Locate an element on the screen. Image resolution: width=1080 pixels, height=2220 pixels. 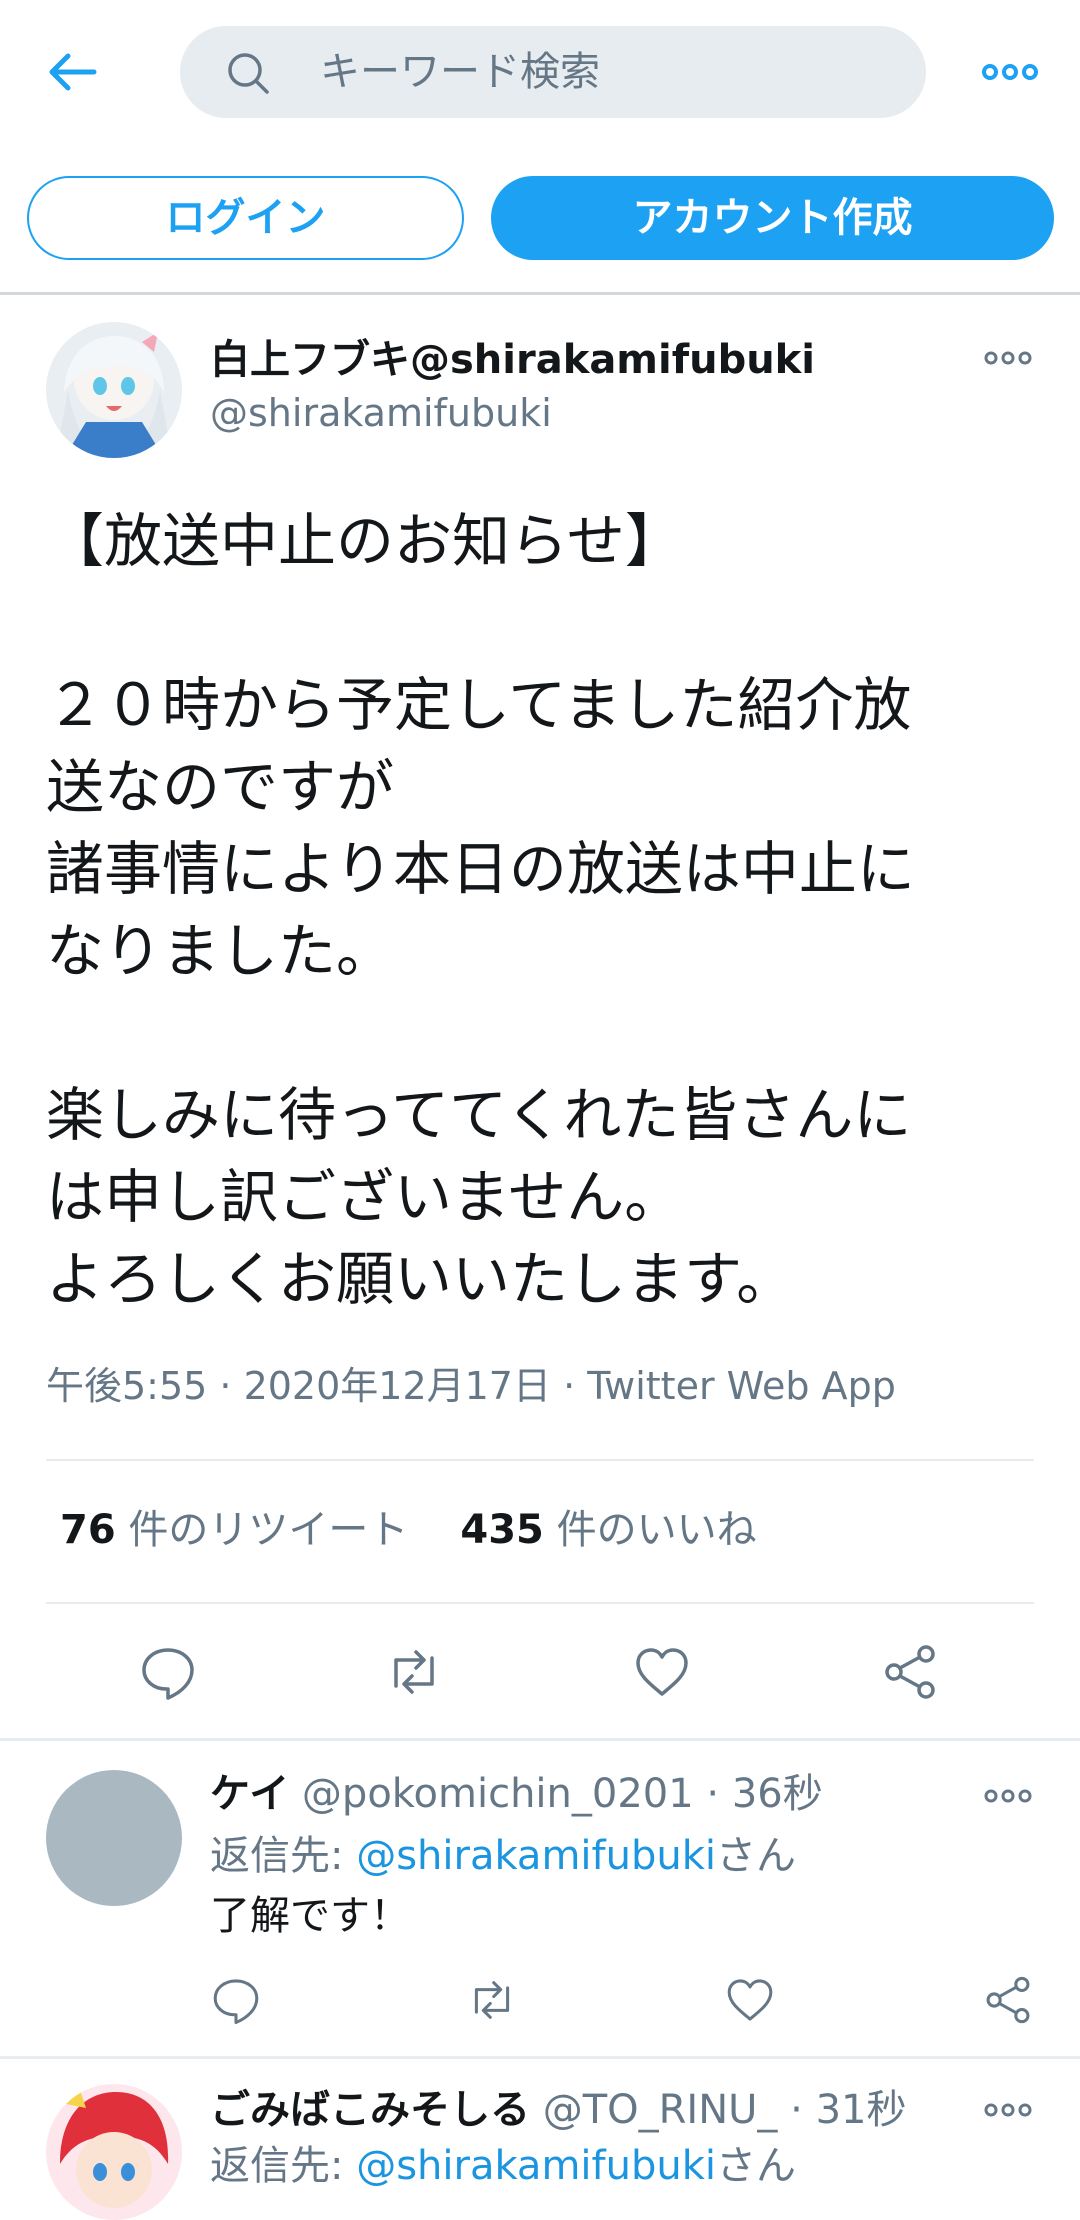
auth-buttons: ログイン アカウント作成 is located at coordinates (540, 218).